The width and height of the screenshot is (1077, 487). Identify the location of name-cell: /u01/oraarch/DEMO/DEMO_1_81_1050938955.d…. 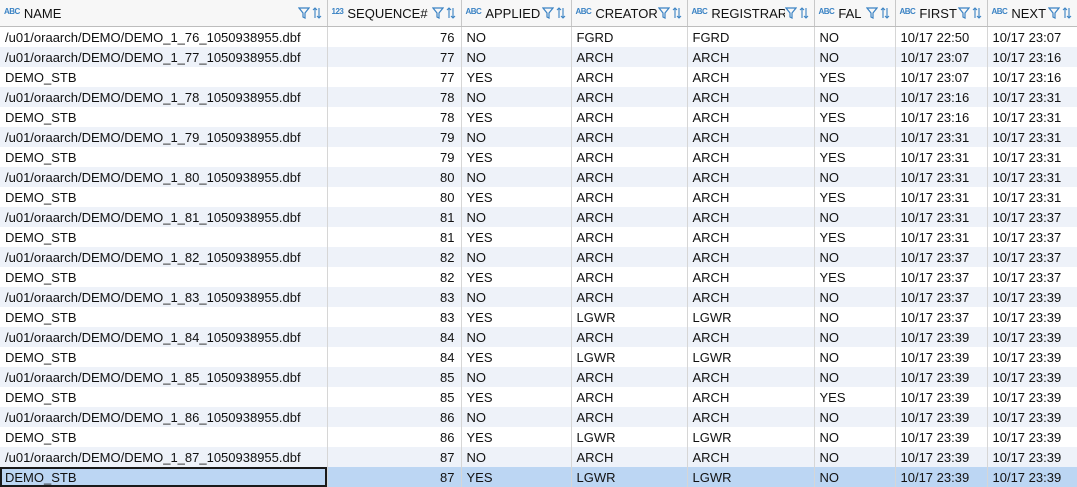
(164, 217).